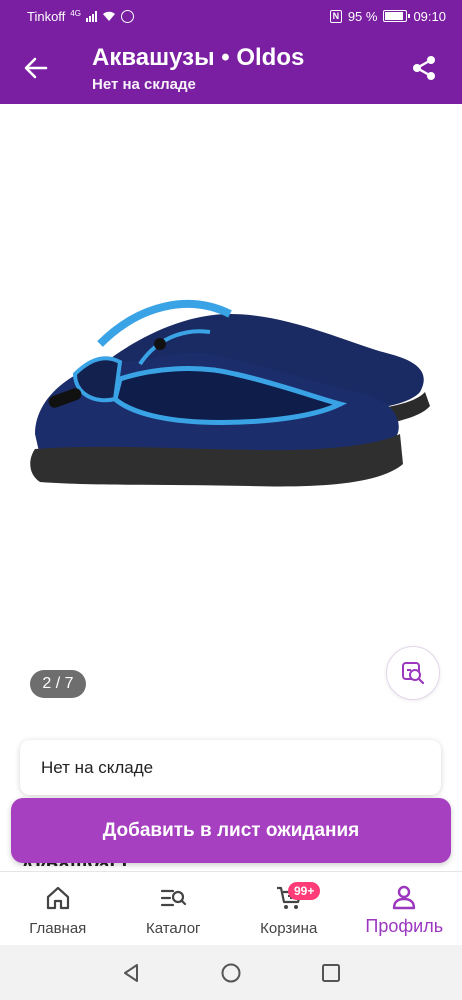 This screenshot has width=462, height=1000. Describe the element at coordinates (404, 926) in the screenshot. I see `nav-label-profile: Профиль` at that location.